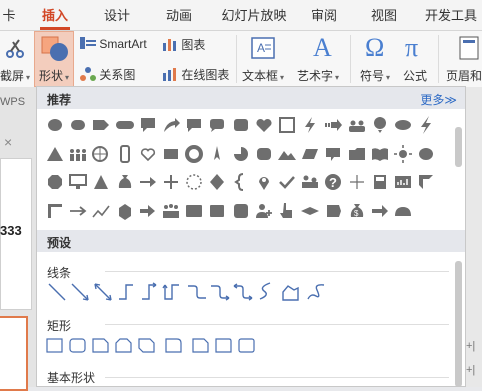 This screenshot has height=391, width=482. What do you see at coordinates (171, 211) in the screenshot?
I see `crowd-icon` at bounding box center [171, 211].